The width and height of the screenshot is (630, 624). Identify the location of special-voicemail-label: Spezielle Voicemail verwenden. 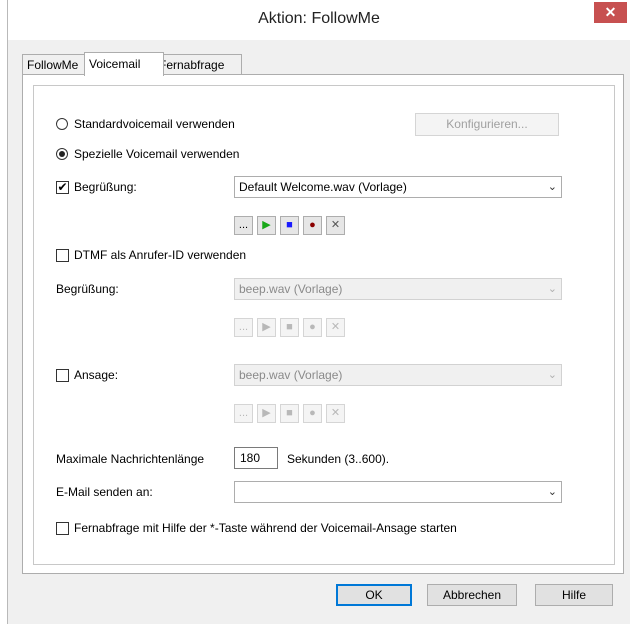
(157, 154).